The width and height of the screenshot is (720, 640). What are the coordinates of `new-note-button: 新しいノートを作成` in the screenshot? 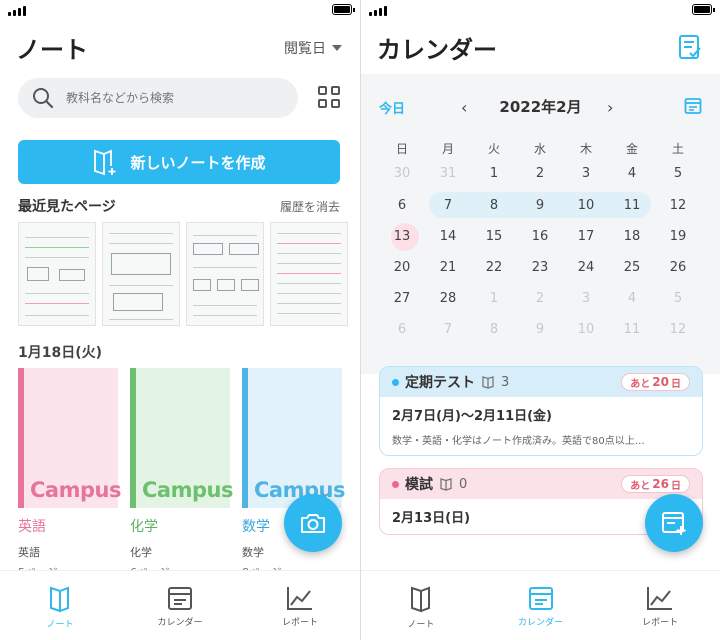 It's located at (179, 162).